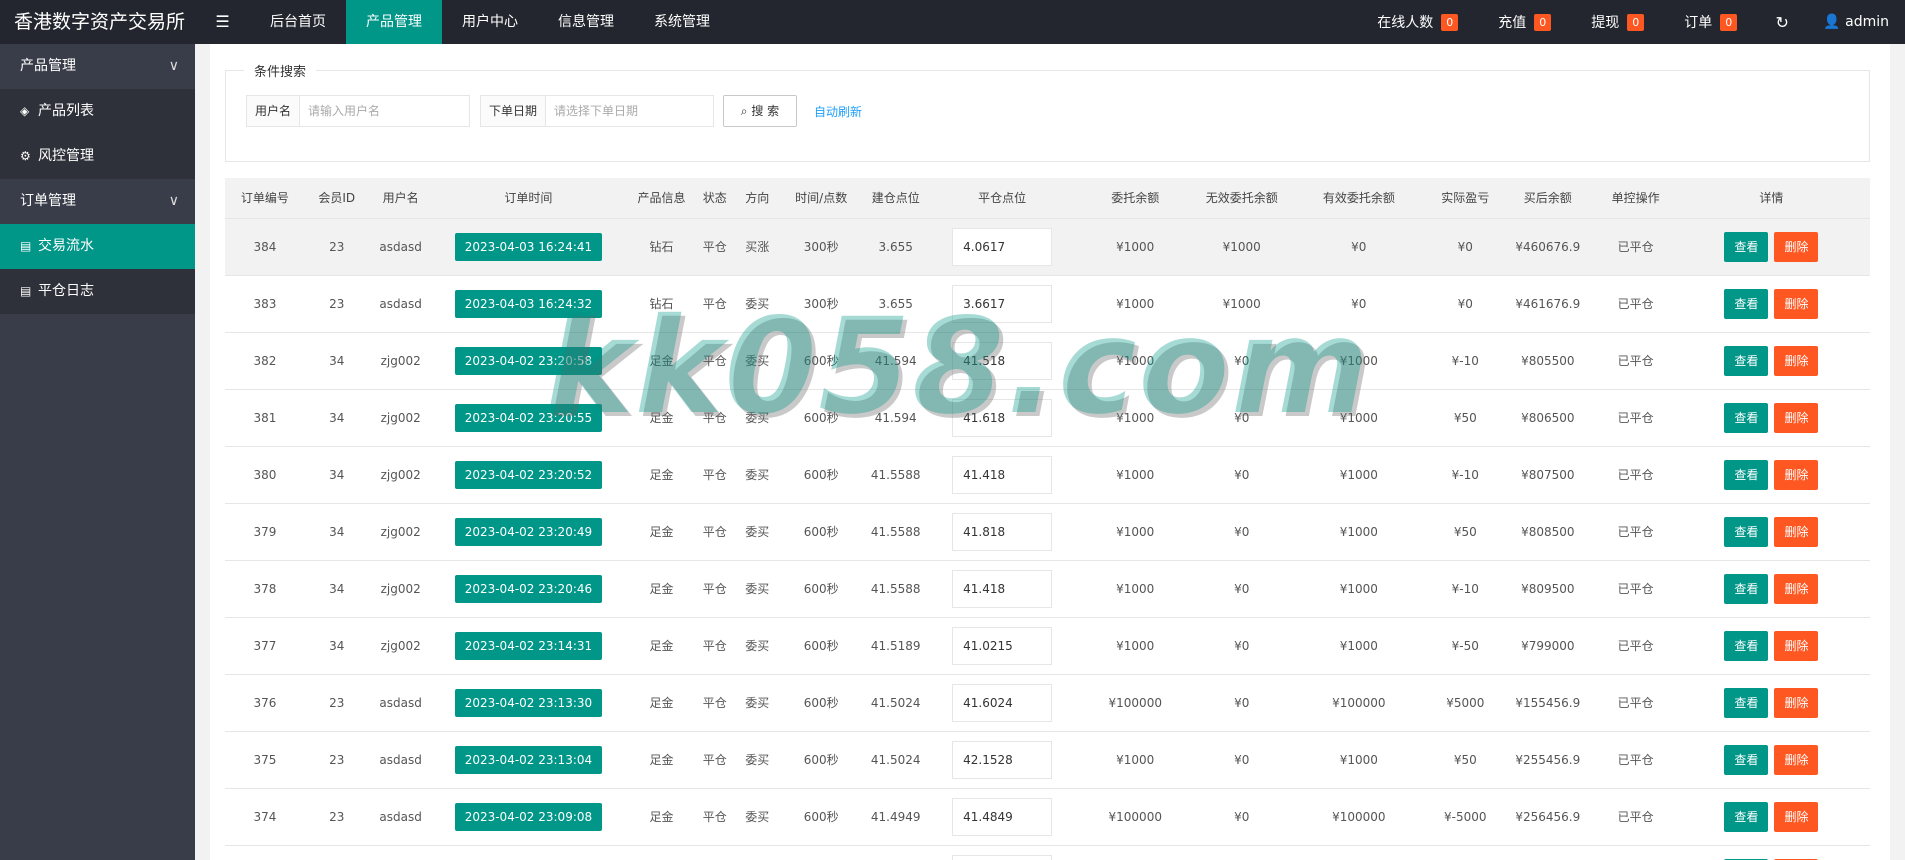 The height and width of the screenshot is (860, 1905). I want to click on nav-products: 产品管理, so click(394, 22).